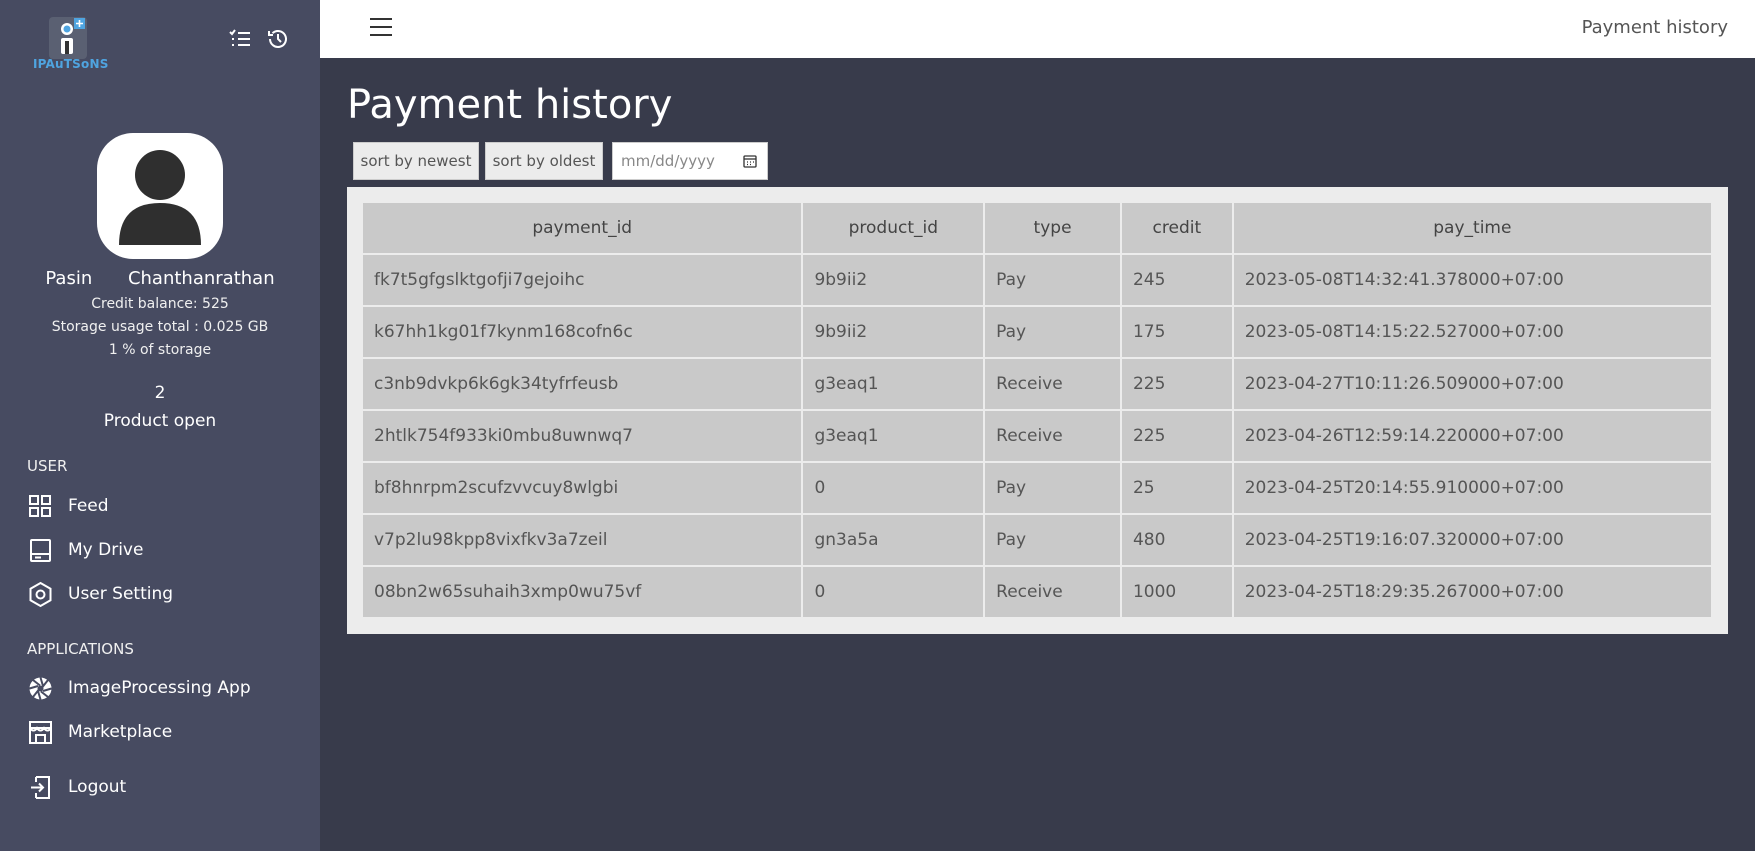 The image size is (1755, 851). Describe the element at coordinates (582, 280) in the screenshot. I see `cell-payment-id: fk7t5gfgslktgofji7gejoihc` at that location.